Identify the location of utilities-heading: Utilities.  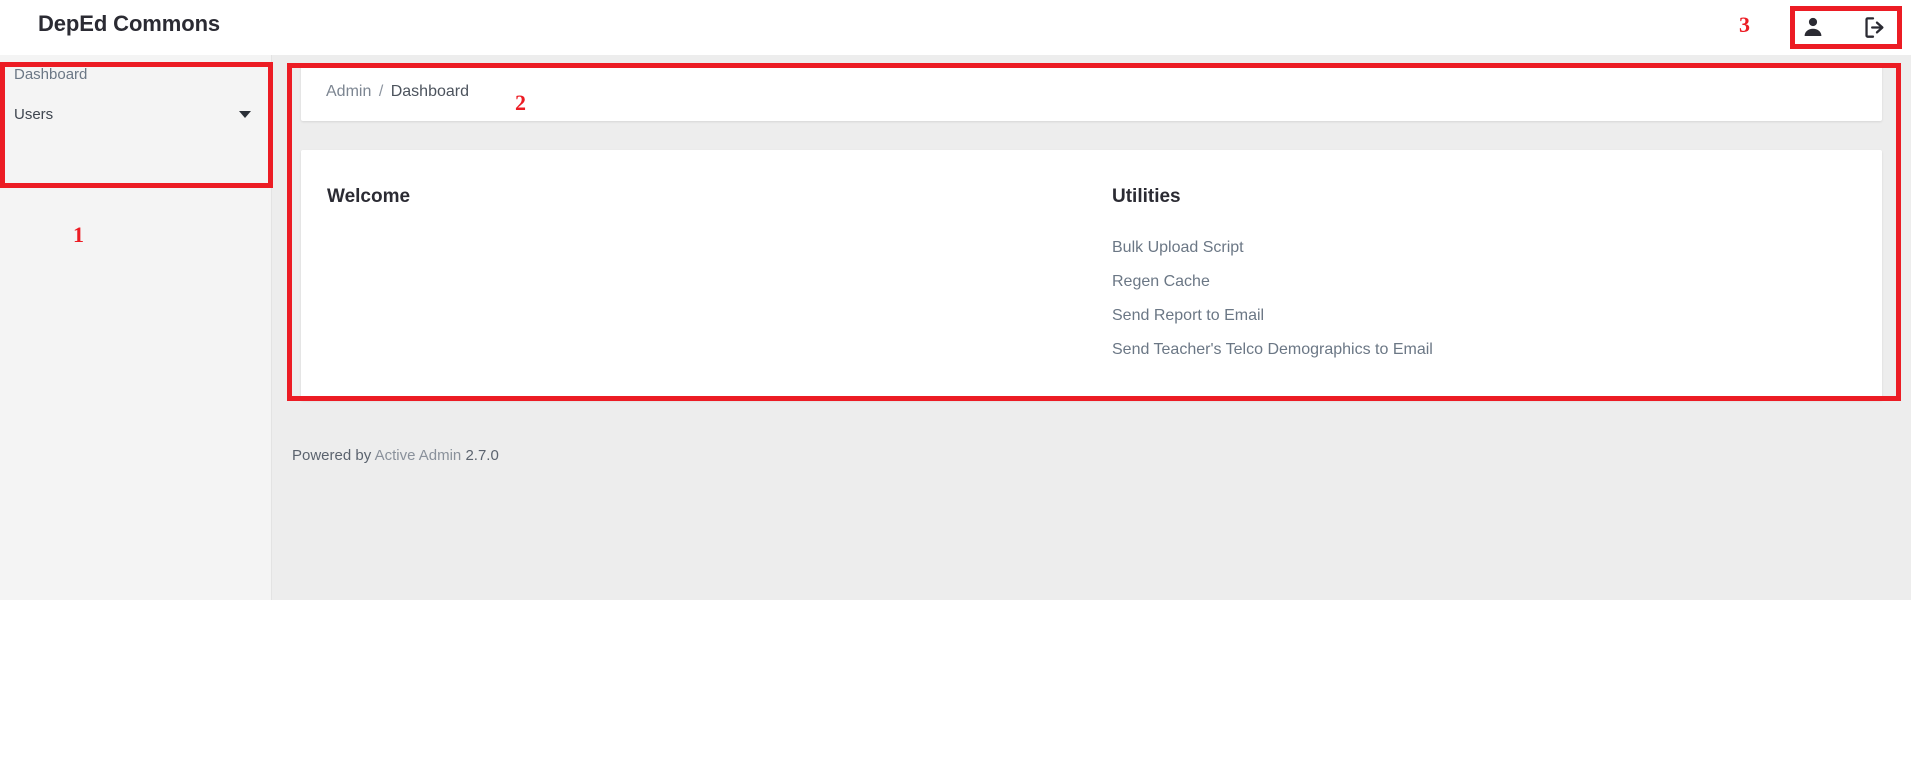
(1146, 196).